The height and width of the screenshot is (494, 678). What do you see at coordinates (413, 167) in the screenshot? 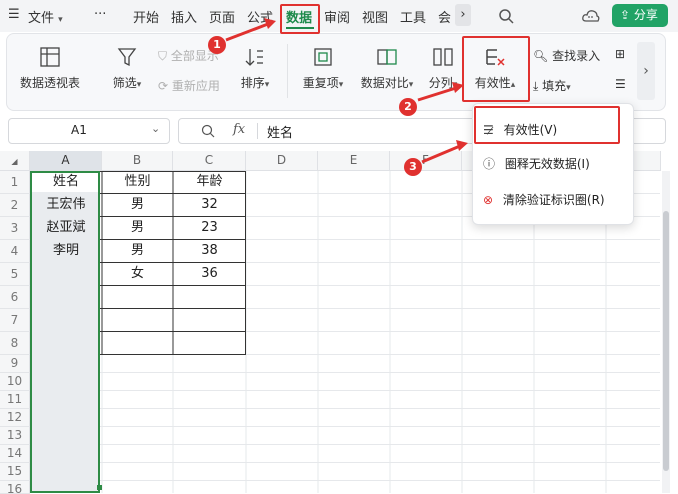
I see `step-badge-3: 3` at bounding box center [413, 167].